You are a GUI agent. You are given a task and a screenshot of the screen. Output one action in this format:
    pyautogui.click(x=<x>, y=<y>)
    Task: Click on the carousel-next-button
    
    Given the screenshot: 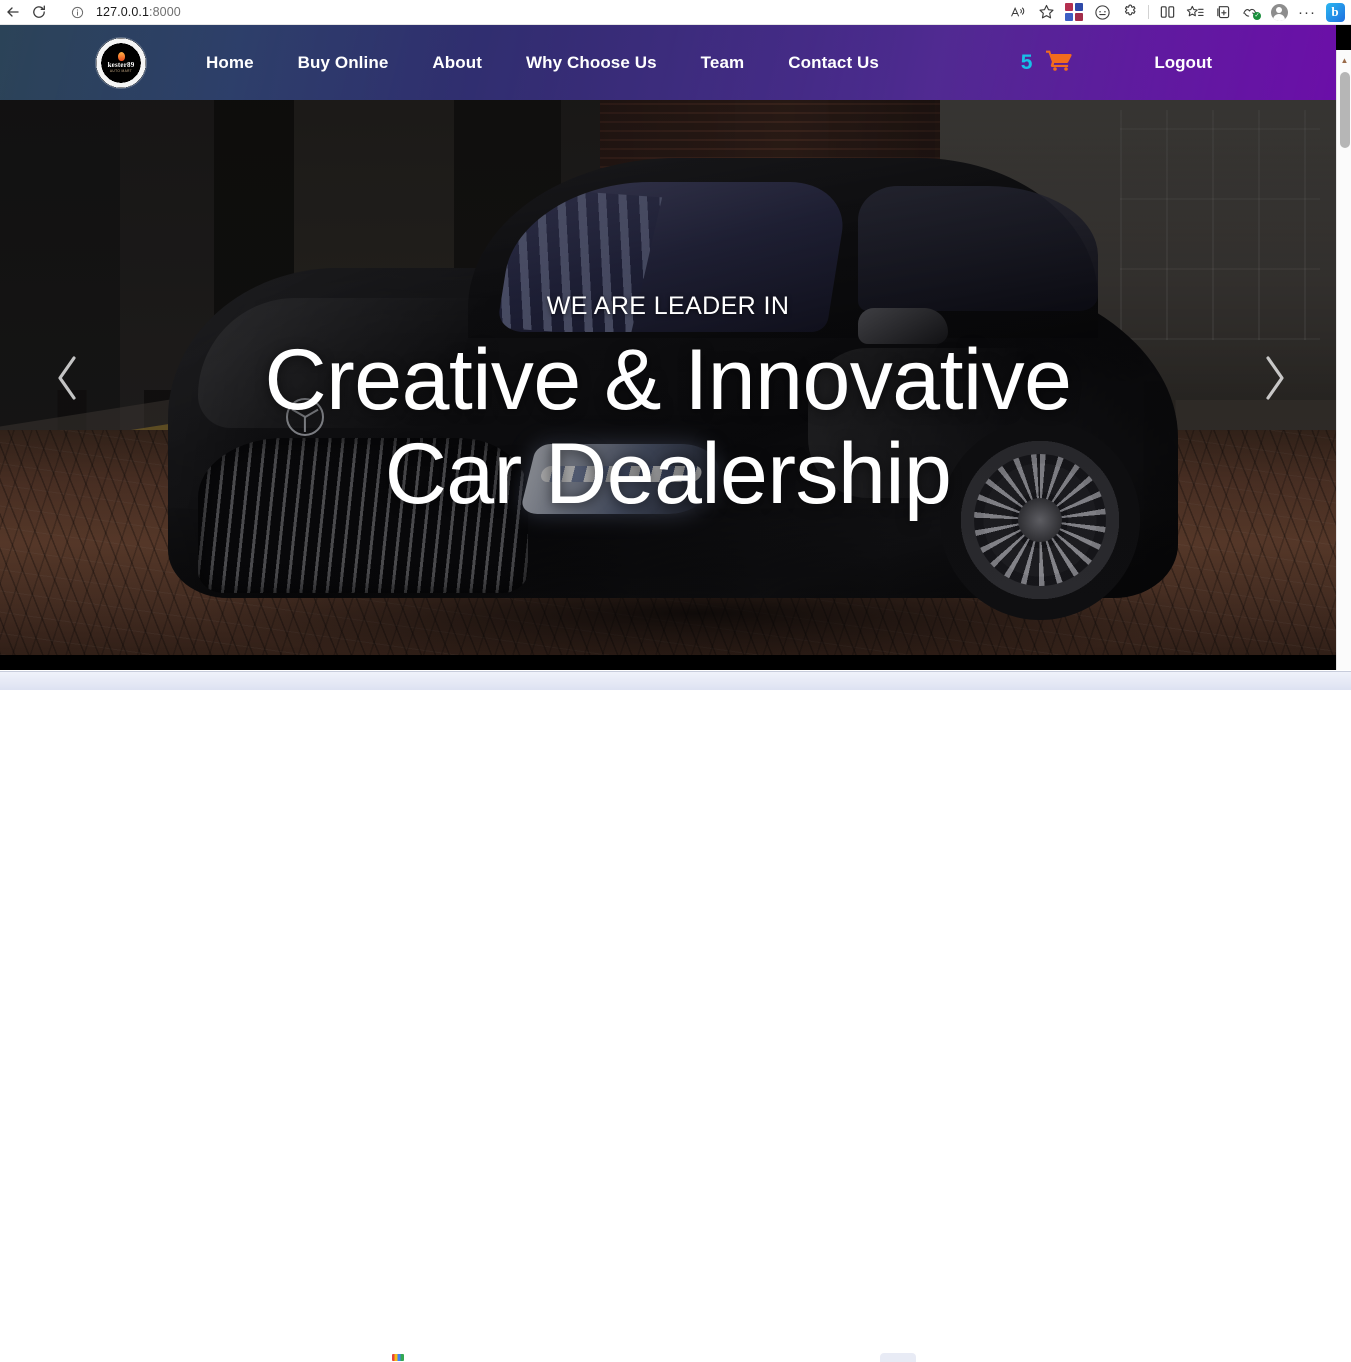 What is the action you would take?
    pyautogui.click(x=1274, y=378)
    